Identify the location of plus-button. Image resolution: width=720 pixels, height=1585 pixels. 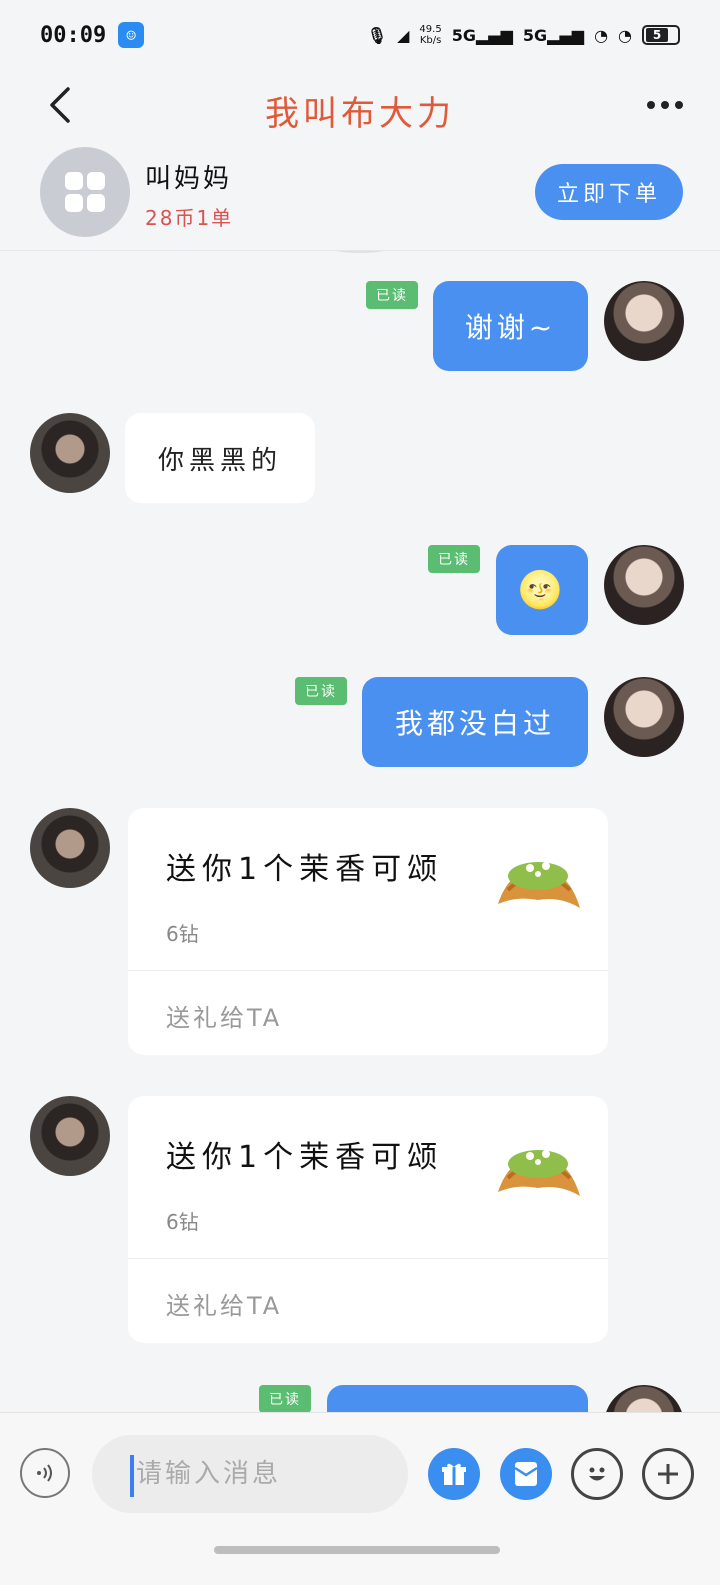
(668, 1474).